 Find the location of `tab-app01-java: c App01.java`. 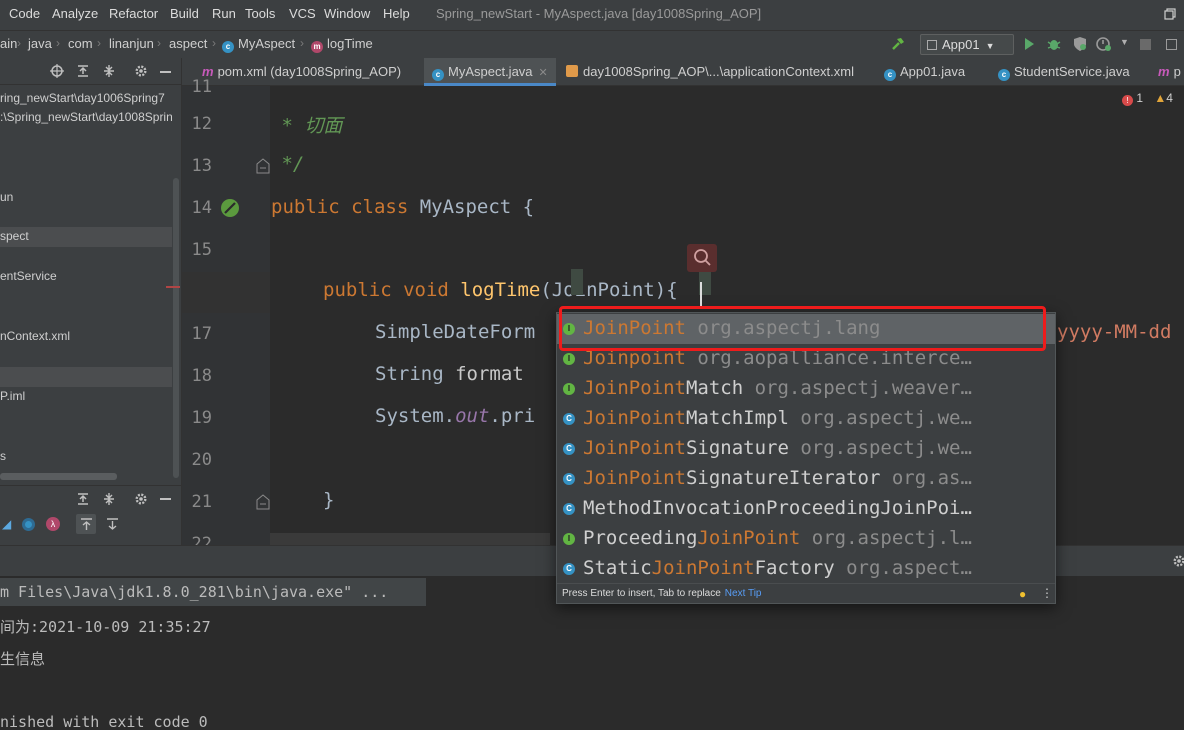

tab-app01-java: c App01.java is located at coordinates (924, 72).